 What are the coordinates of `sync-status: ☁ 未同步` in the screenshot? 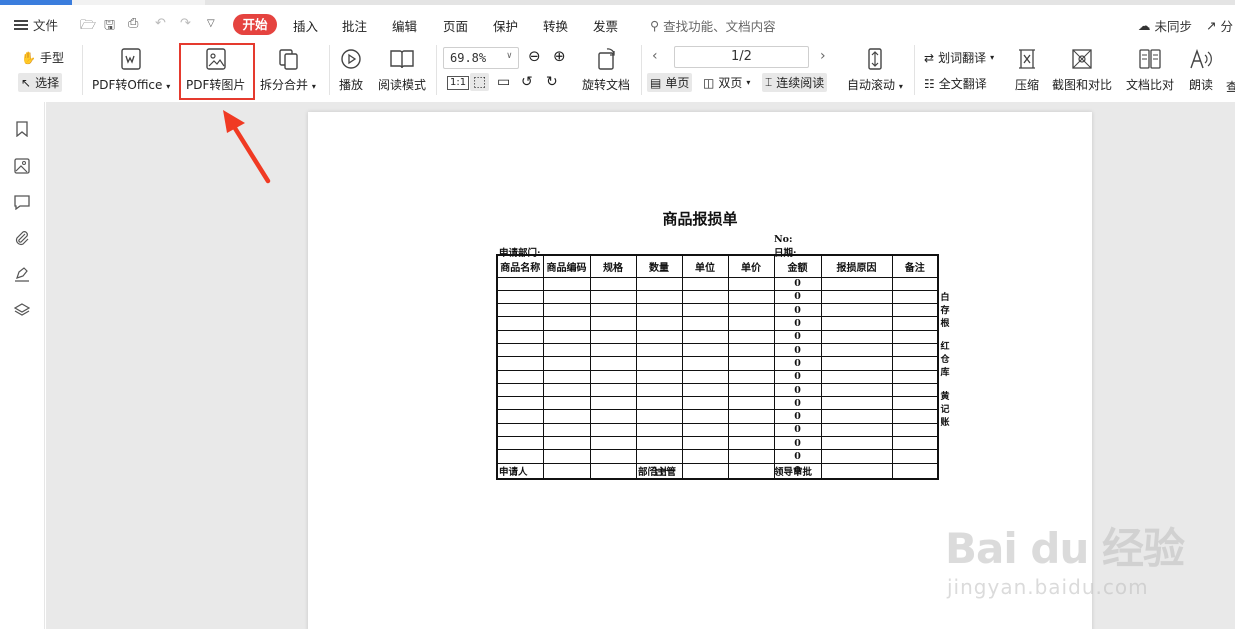 It's located at (1165, 25).